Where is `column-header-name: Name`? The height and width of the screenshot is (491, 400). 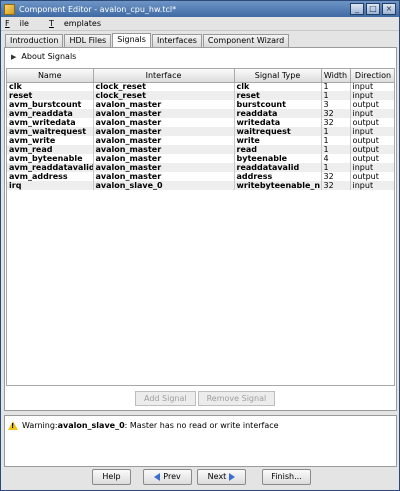
column-header-name: Name is located at coordinates (50, 76).